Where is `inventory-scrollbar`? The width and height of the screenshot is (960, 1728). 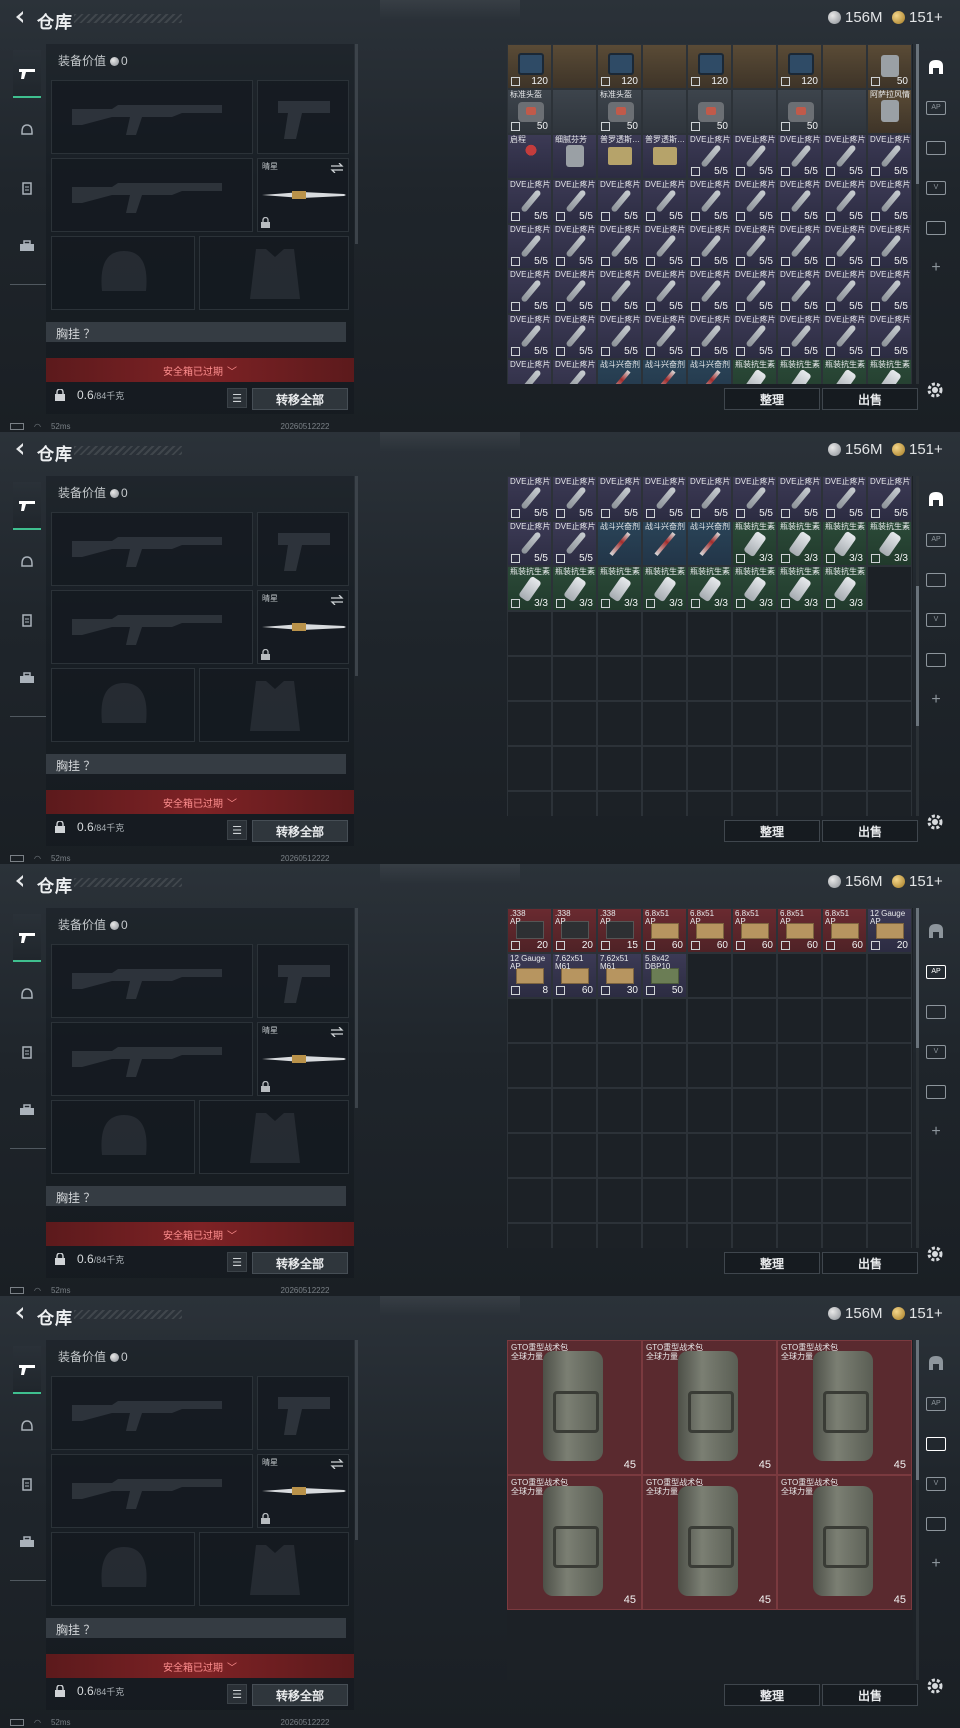
inventory-scrollbar is located at coordinates (917, 214).